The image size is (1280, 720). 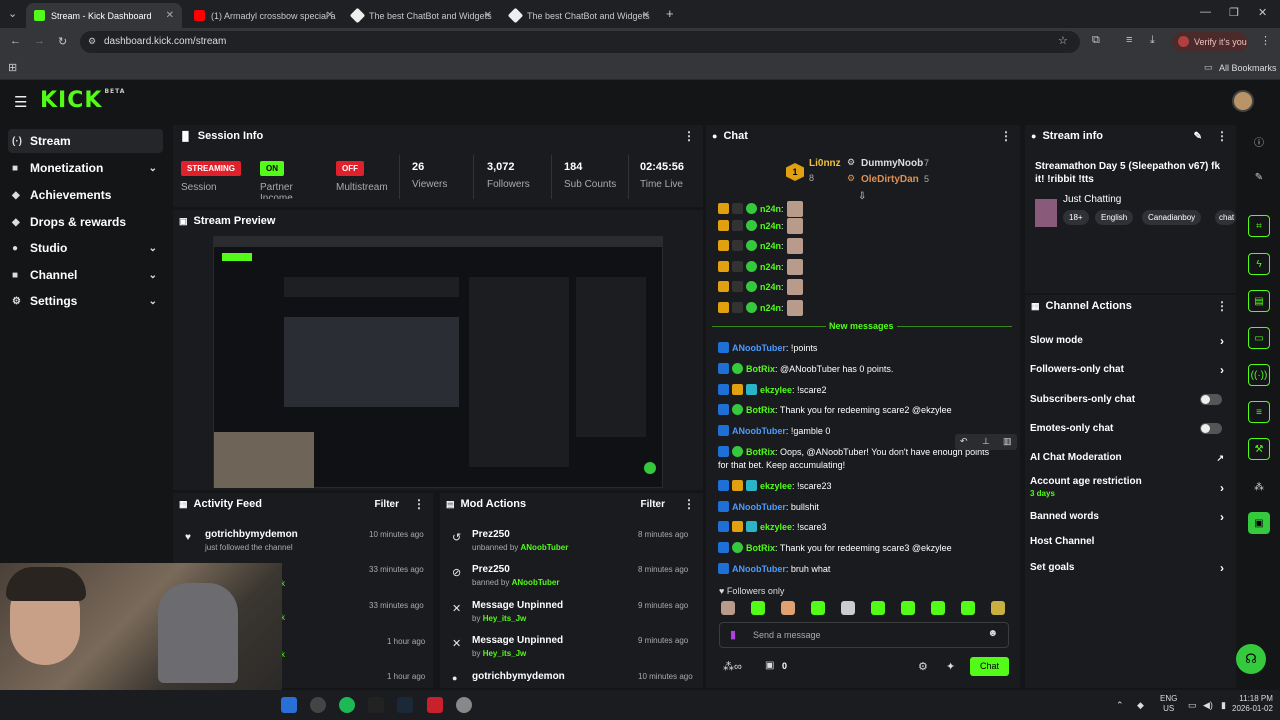 I want to click on sidebar-item-settings: ⚙ Settings ⌄, so click(x=85, y=301).